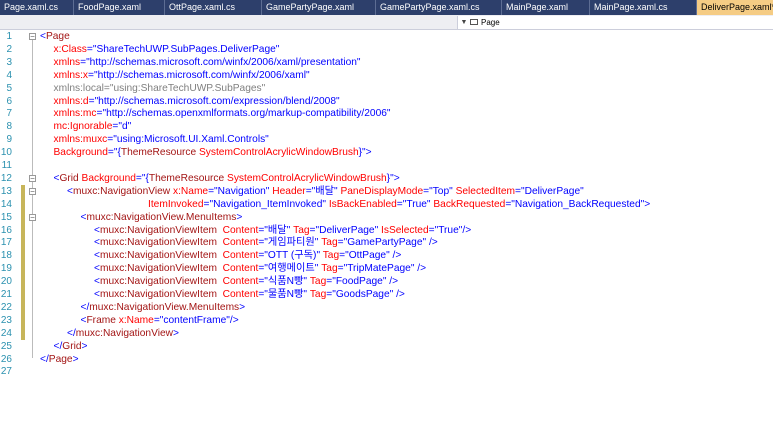 Image resolution: width=773 pixels, height=448 pixels. What do you see at coordinates (9, 49) in the screenshot?
I see `line-number: 2` at bounding box center [9, 49].